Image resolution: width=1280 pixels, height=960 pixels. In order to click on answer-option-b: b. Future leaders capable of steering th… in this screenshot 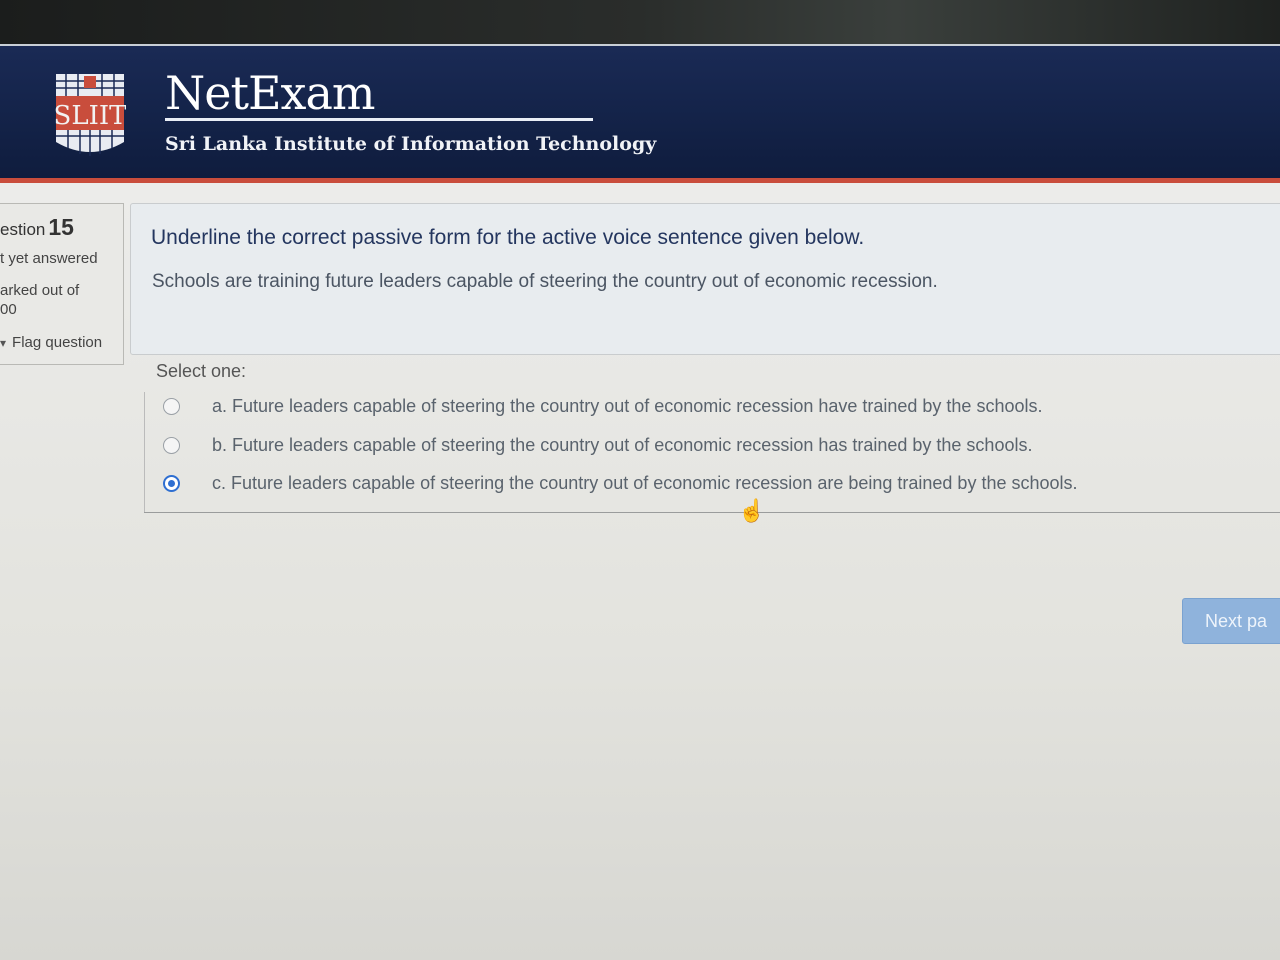, I will do `click(597, 445)`.